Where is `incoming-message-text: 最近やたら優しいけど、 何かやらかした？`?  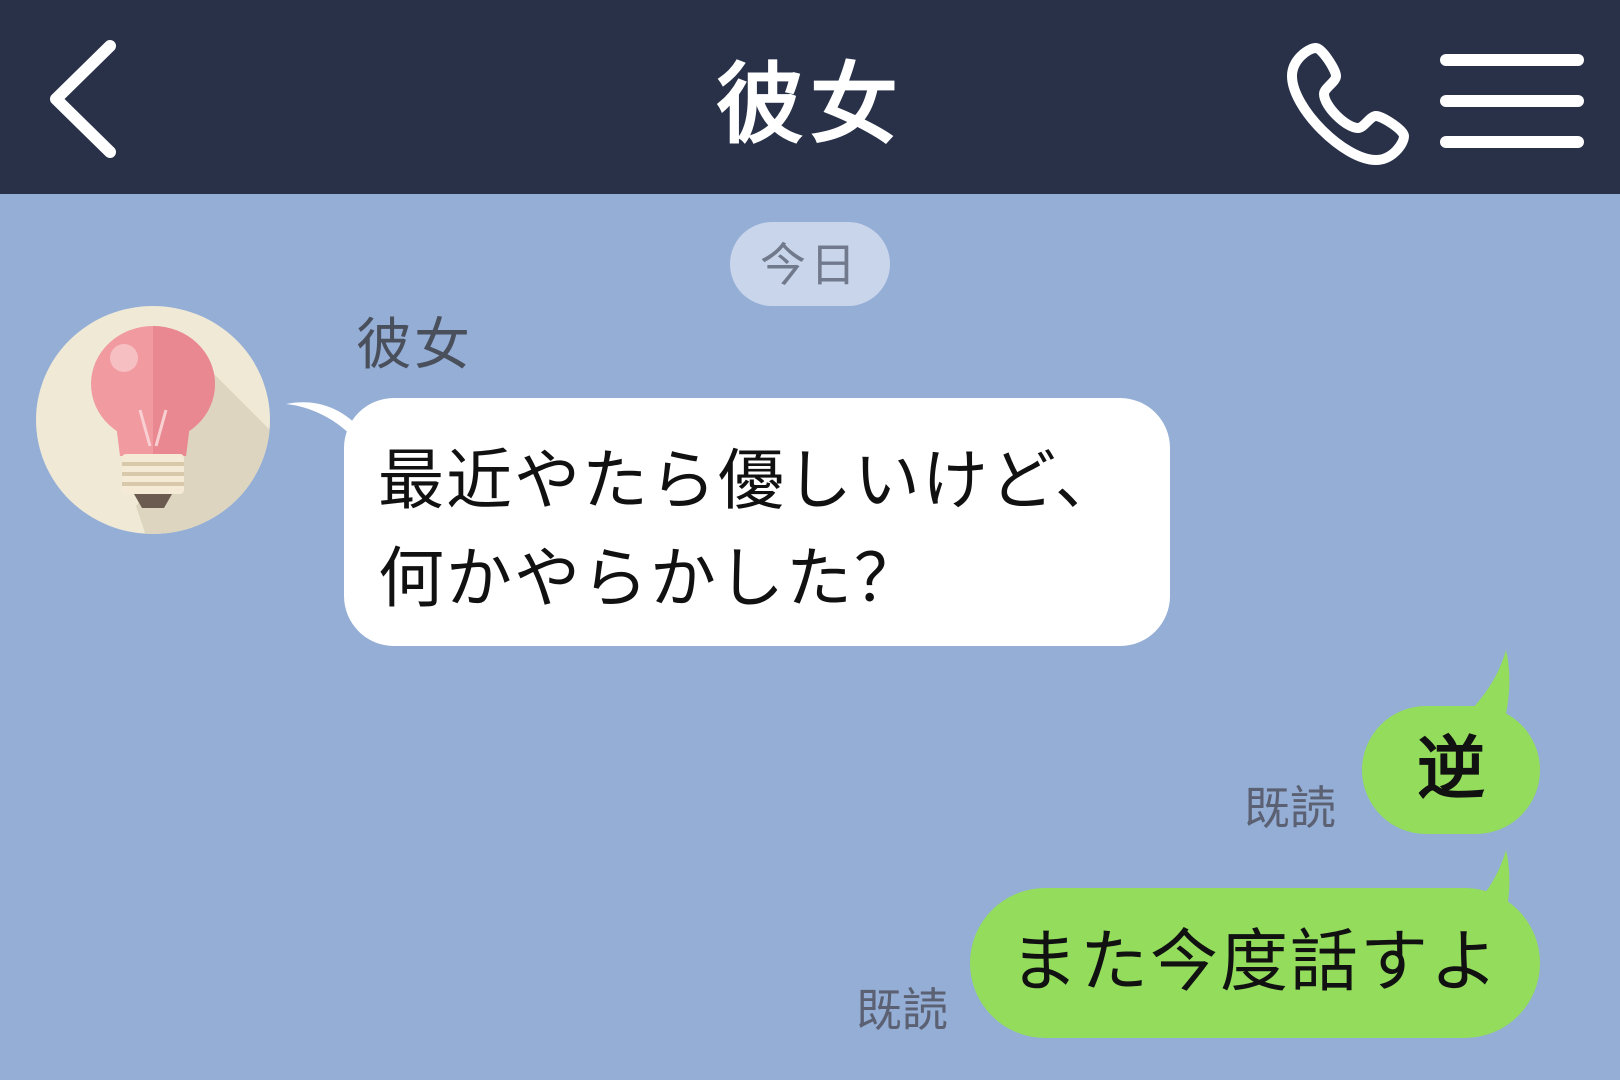
incoming-message-text: 最近やたら優しいけど、 何かやらかした？ is located at coordinates (768, 530).